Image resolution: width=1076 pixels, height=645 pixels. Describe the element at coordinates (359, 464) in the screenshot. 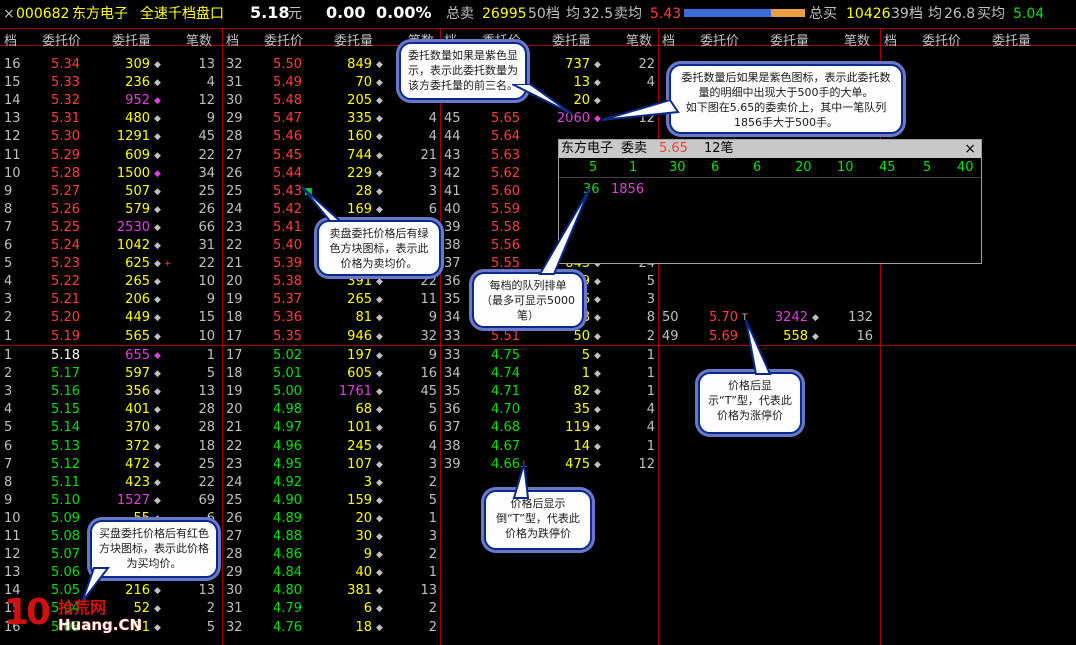

I see `order-volume: 107` at that location.